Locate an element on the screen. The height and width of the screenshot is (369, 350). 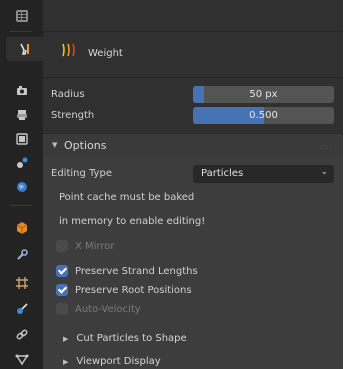
hair-strands-icon is located at coordinates (70, 50).